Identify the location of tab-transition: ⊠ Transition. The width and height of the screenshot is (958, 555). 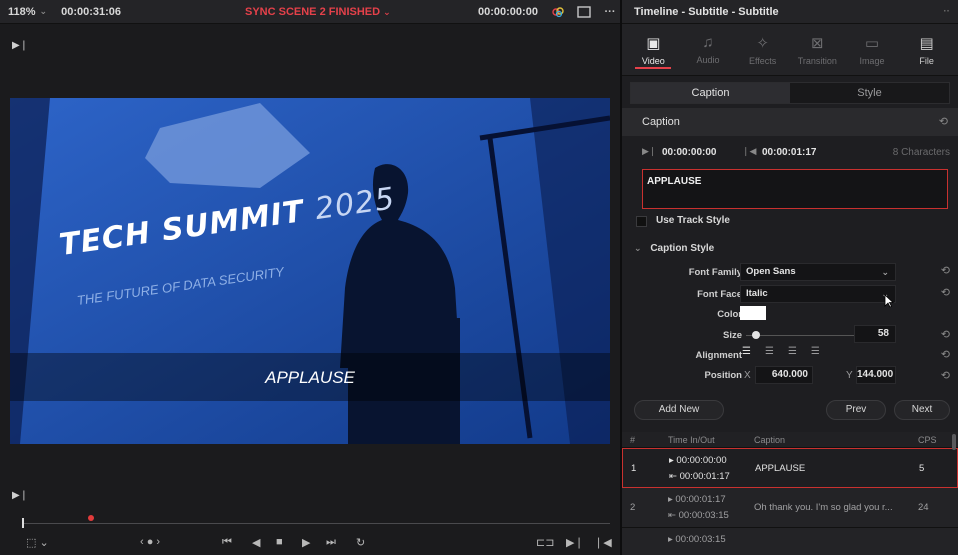
(817, 49).